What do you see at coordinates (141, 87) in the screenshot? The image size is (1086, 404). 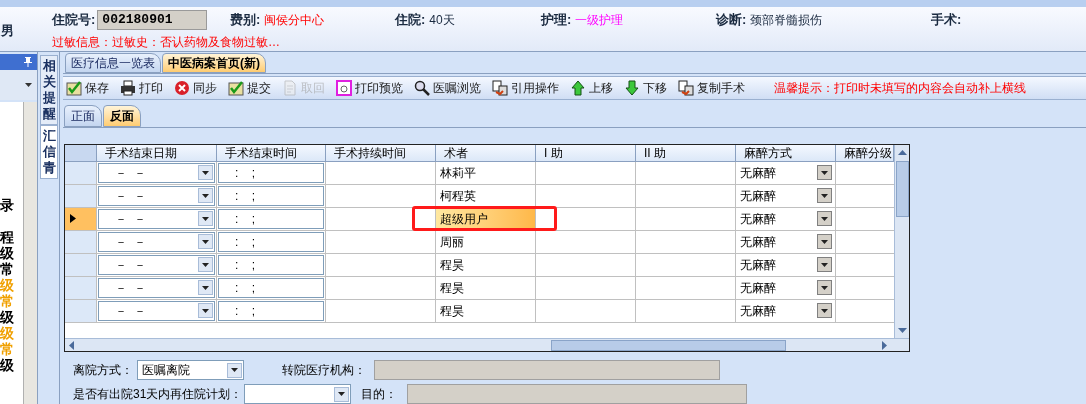 I see `toolbar-button: 打印` at bounding box center [141, 87].